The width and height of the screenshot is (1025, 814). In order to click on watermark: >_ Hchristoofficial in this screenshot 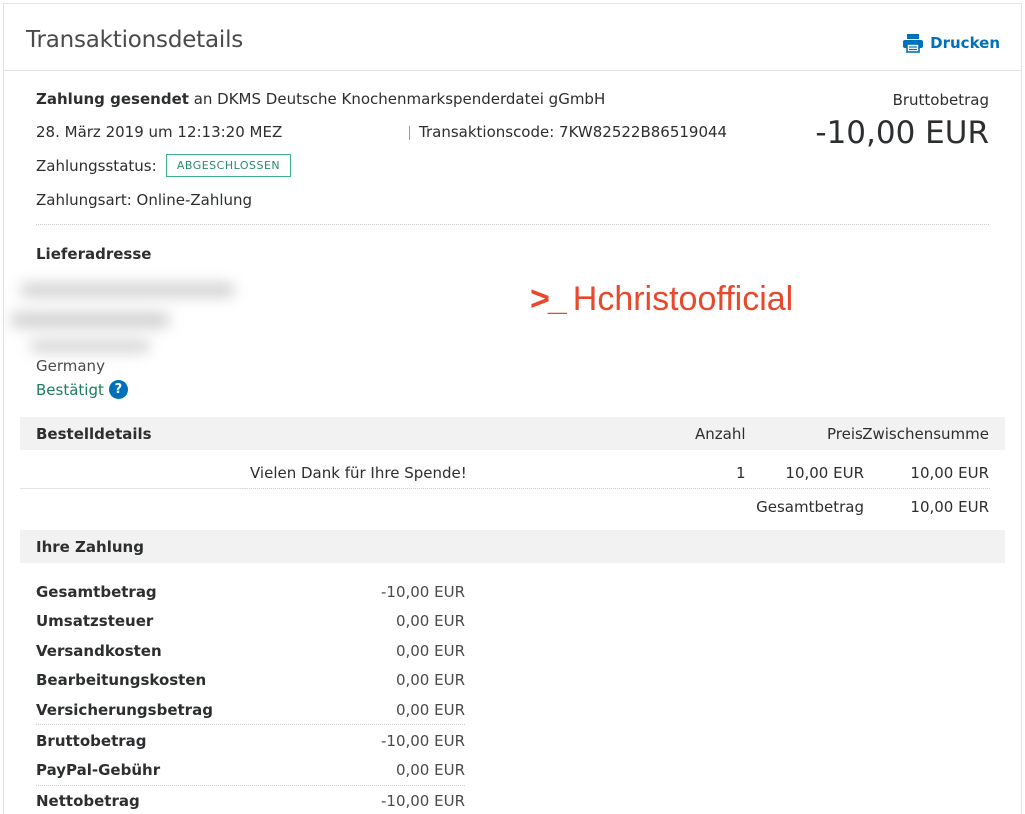, I will do `click(661, 299)`.